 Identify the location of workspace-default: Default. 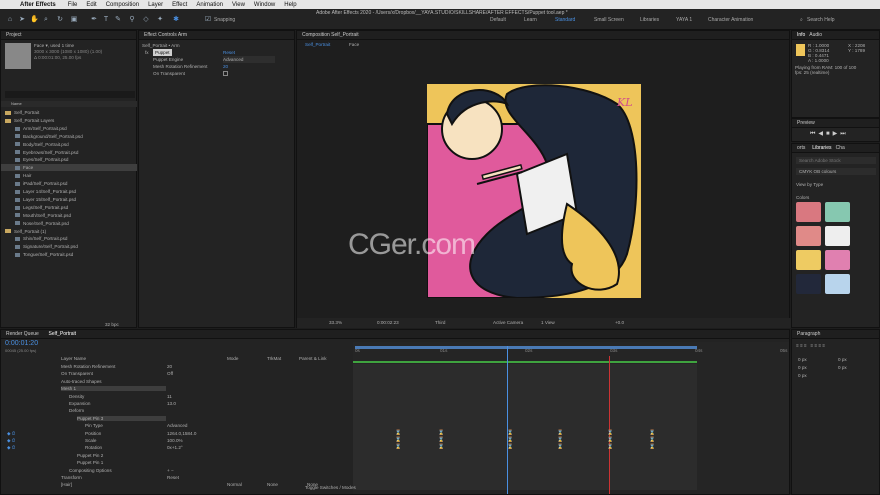
(498, 20).